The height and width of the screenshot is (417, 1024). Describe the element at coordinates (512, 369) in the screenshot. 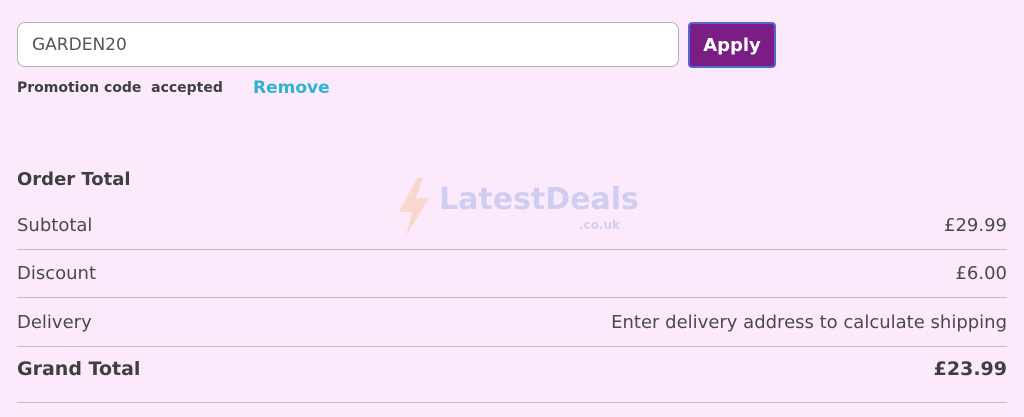

I see `grand-total-row: Grand Total £23.99` at that location.